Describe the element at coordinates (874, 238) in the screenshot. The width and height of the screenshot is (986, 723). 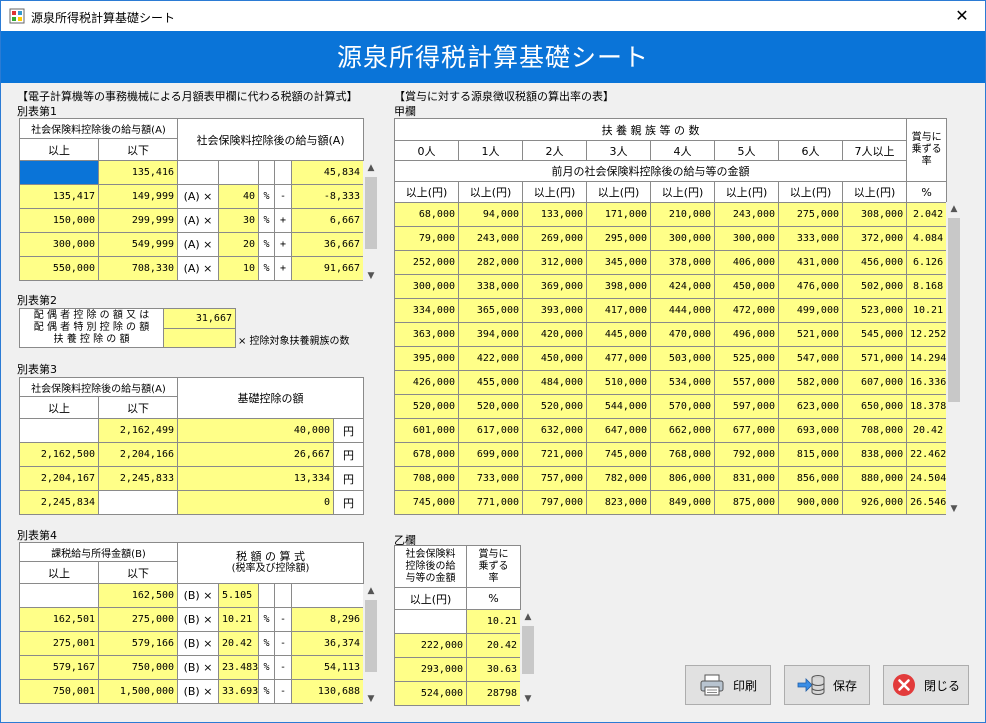
I see `kou-amount-cell: 372,000` at that location.